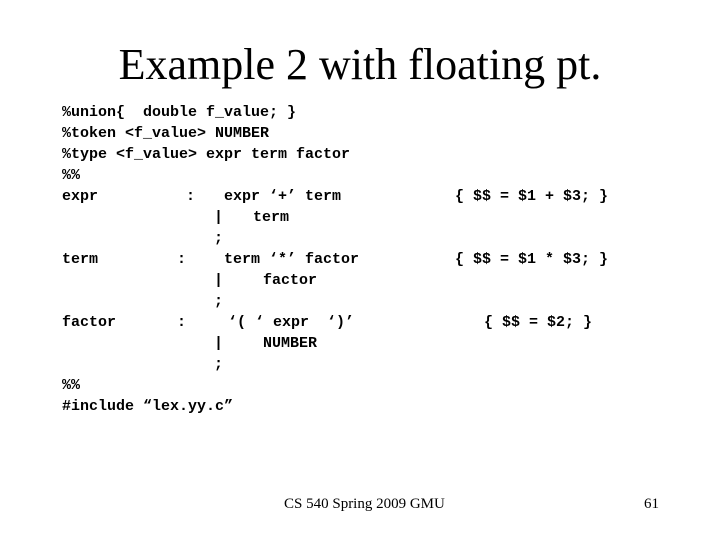 The image size is (720, 540). What do you see at coordinates (206, 154) in the screenshot?
I see `decl-type: %type <f_value> expr term factor` at bounding box center [206, 154].